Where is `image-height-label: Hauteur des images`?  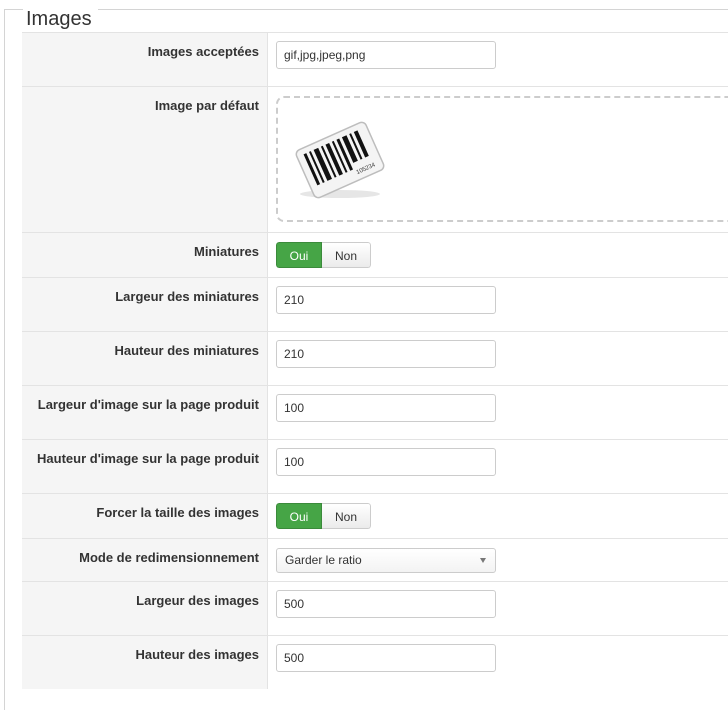
image-height-label: Hauteur des images is located at coordinates (197, 654).